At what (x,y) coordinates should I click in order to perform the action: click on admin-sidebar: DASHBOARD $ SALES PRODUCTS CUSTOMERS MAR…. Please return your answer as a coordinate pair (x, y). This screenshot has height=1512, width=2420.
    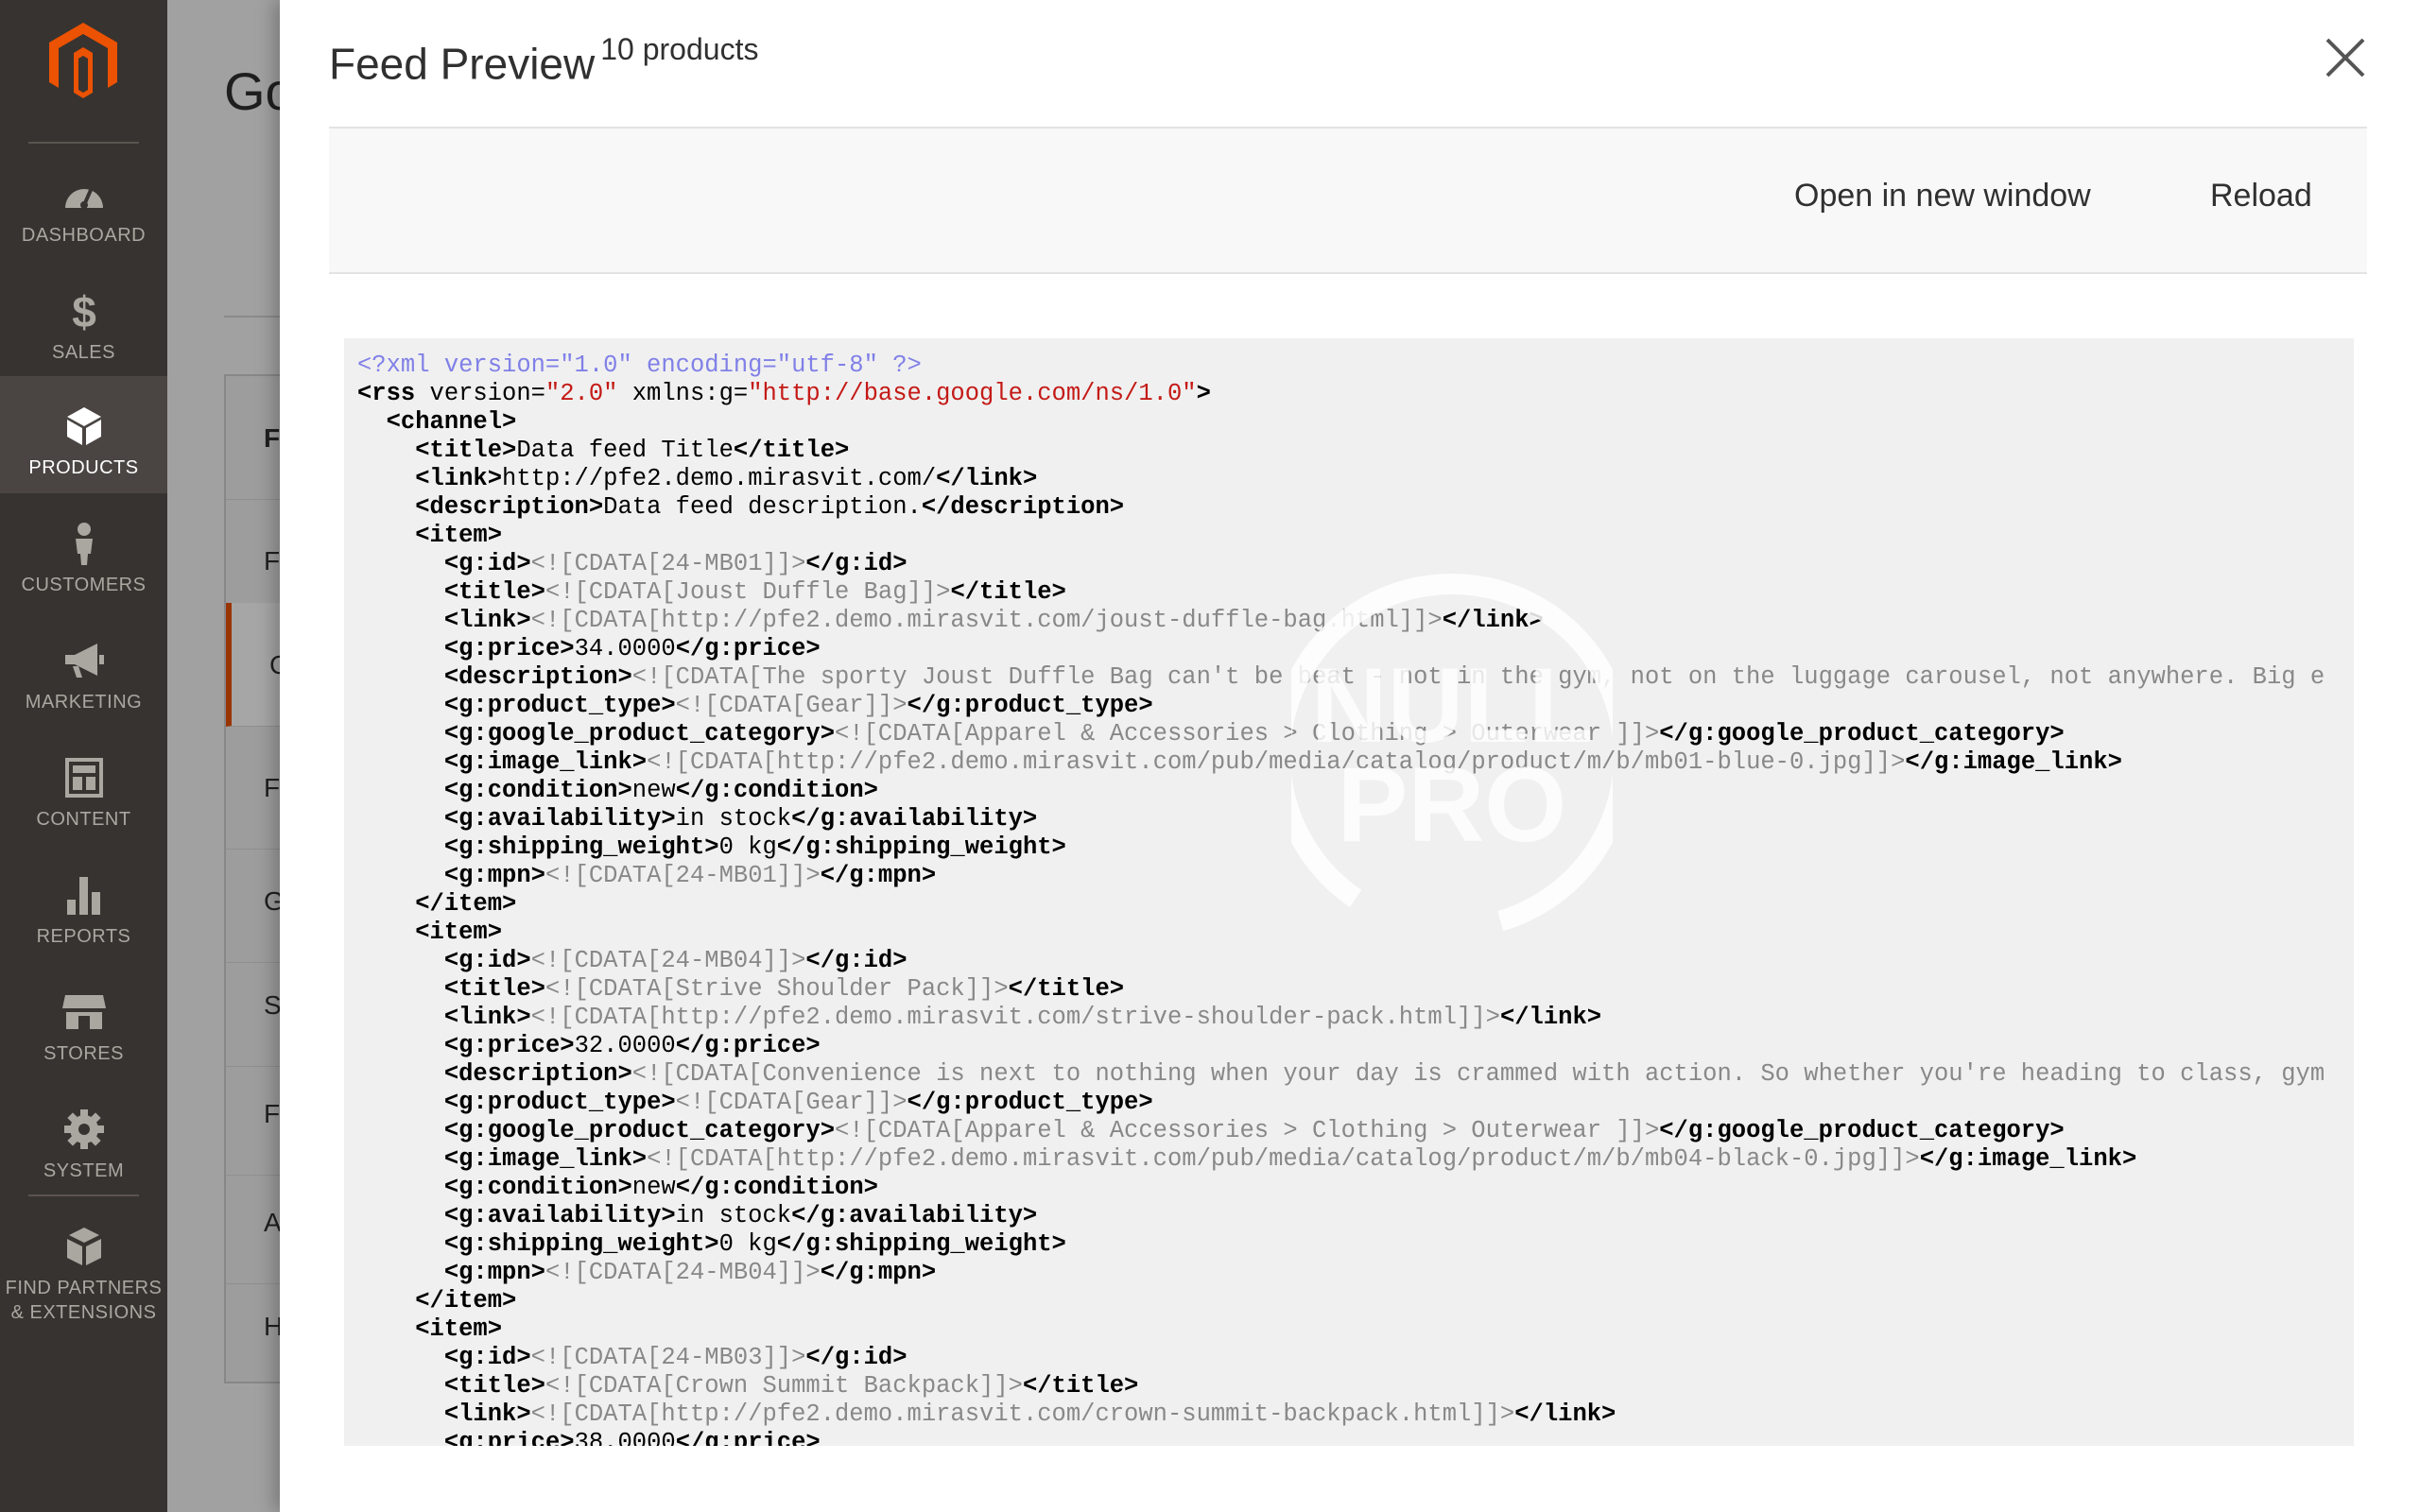
    Looking at the image, I should click on (83, 756).